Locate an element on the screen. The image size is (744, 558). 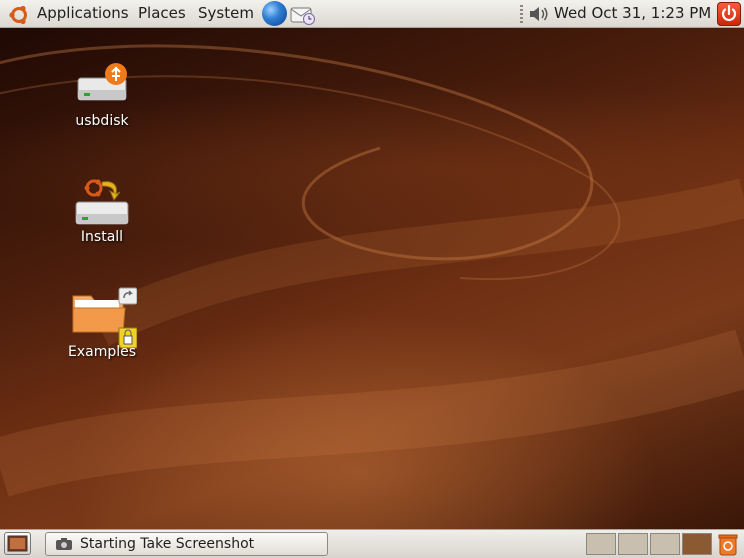
usb-drive-icon is located at coordinates (102, 82).